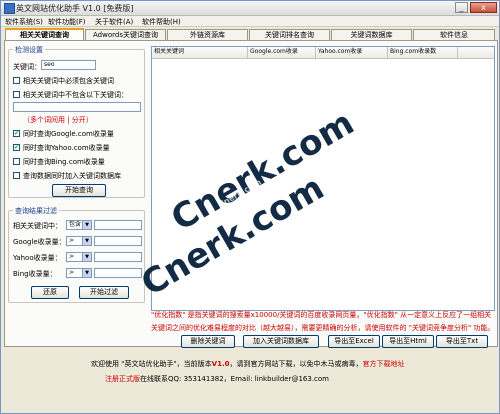  I want to click on filter-google-op-value: >, so click(72, 240).